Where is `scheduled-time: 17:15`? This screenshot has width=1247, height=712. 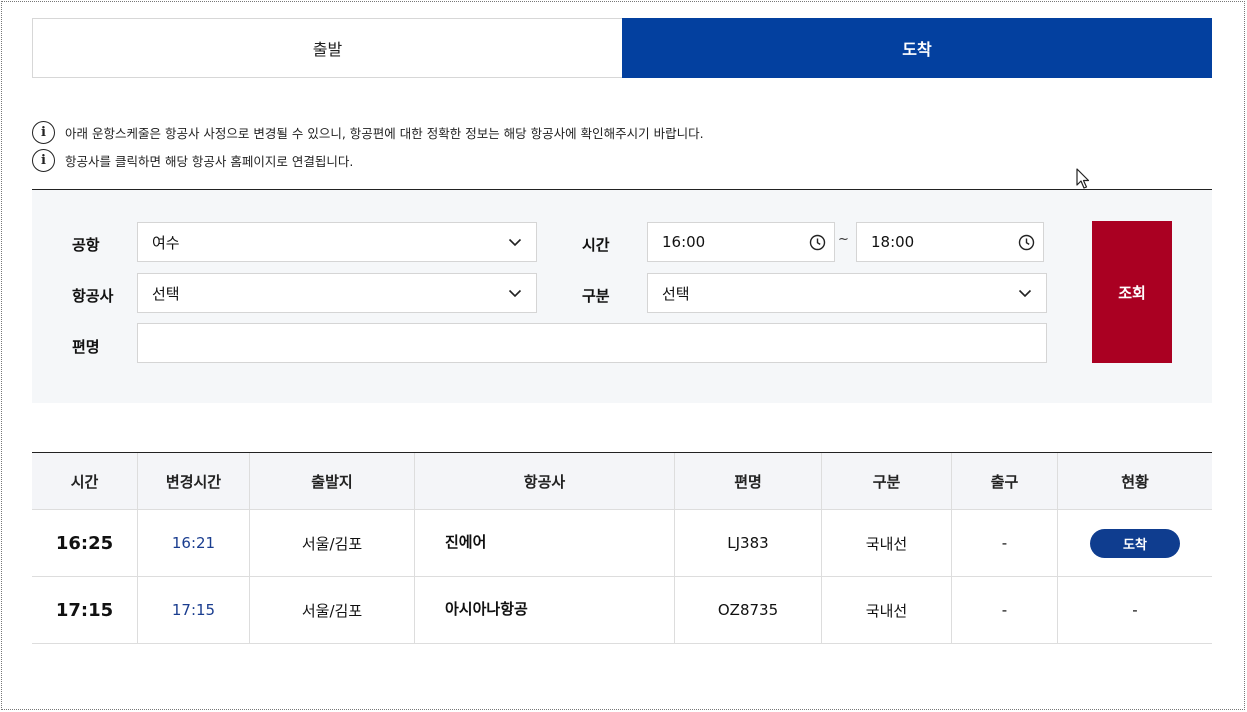 scheduled-time: 17:15 is located at coordinates (84, 610).